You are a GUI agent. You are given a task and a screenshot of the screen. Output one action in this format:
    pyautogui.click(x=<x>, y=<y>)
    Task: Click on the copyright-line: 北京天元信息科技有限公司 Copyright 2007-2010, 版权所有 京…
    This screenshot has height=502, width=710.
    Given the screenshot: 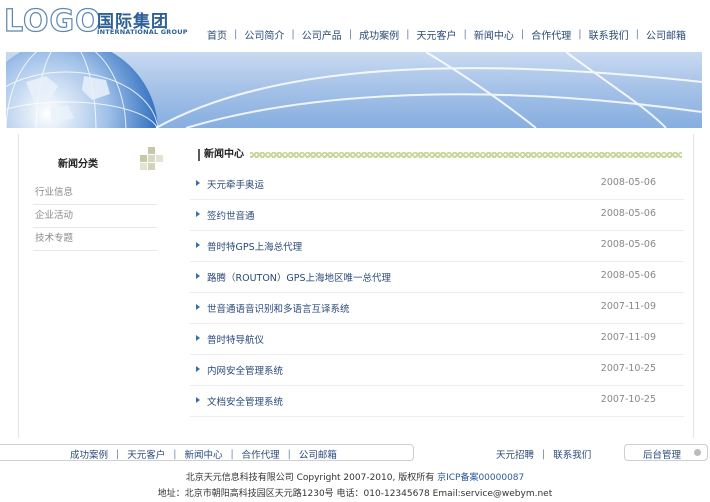 What is the action you would take?
    pyautogui.click(x=355, y=476)
    